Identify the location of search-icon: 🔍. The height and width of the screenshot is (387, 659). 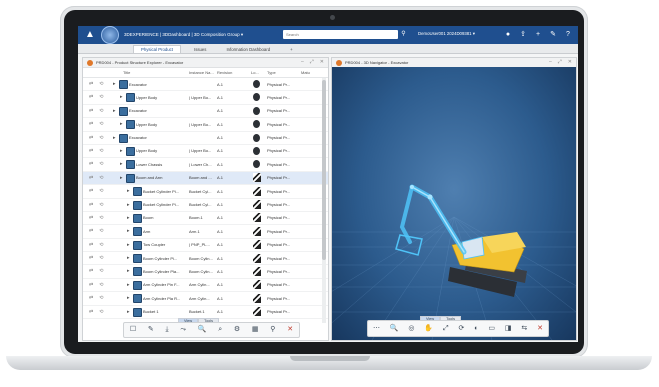
(202, 330).